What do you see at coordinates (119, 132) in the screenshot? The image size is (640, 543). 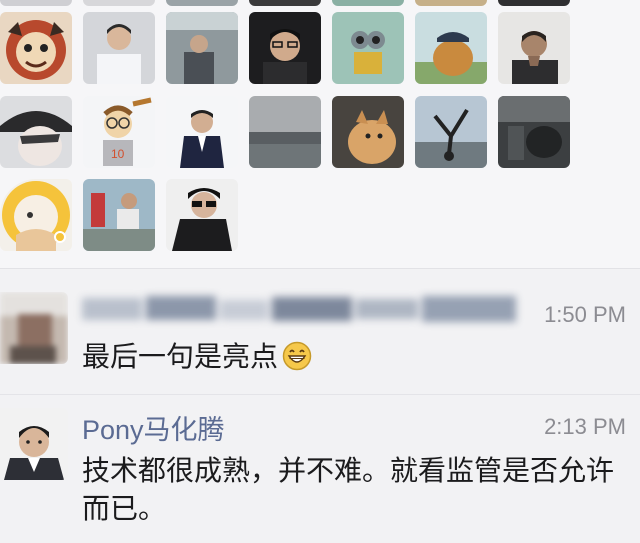 I see `avatar-cartoon-baseball: 10` at bounding box center [119, 132].